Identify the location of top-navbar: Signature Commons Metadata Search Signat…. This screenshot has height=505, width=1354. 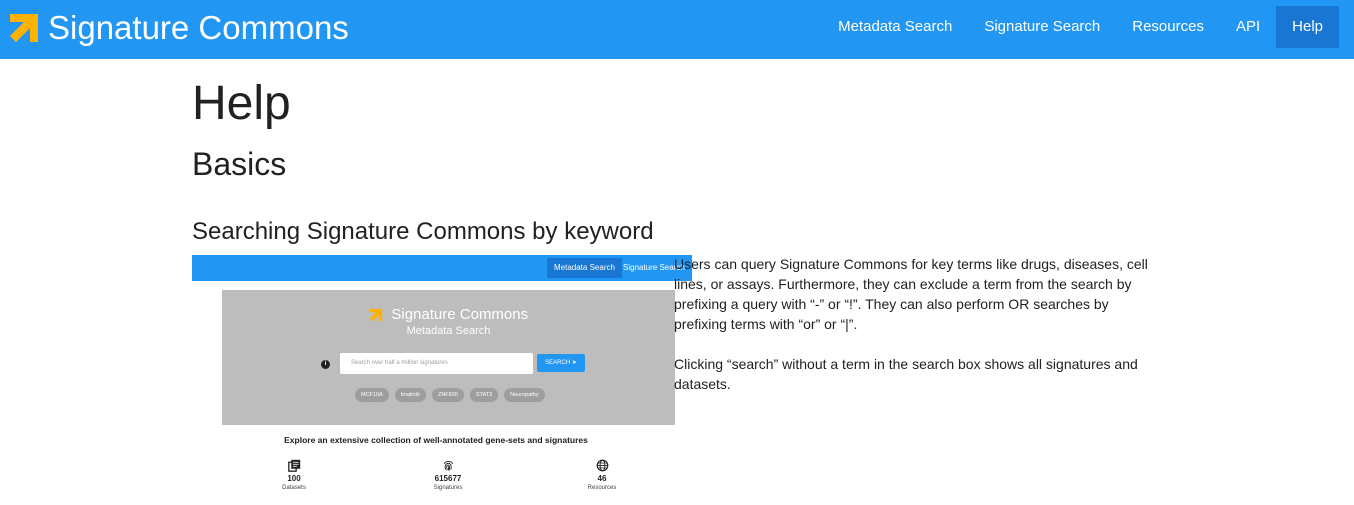
(677, 29).